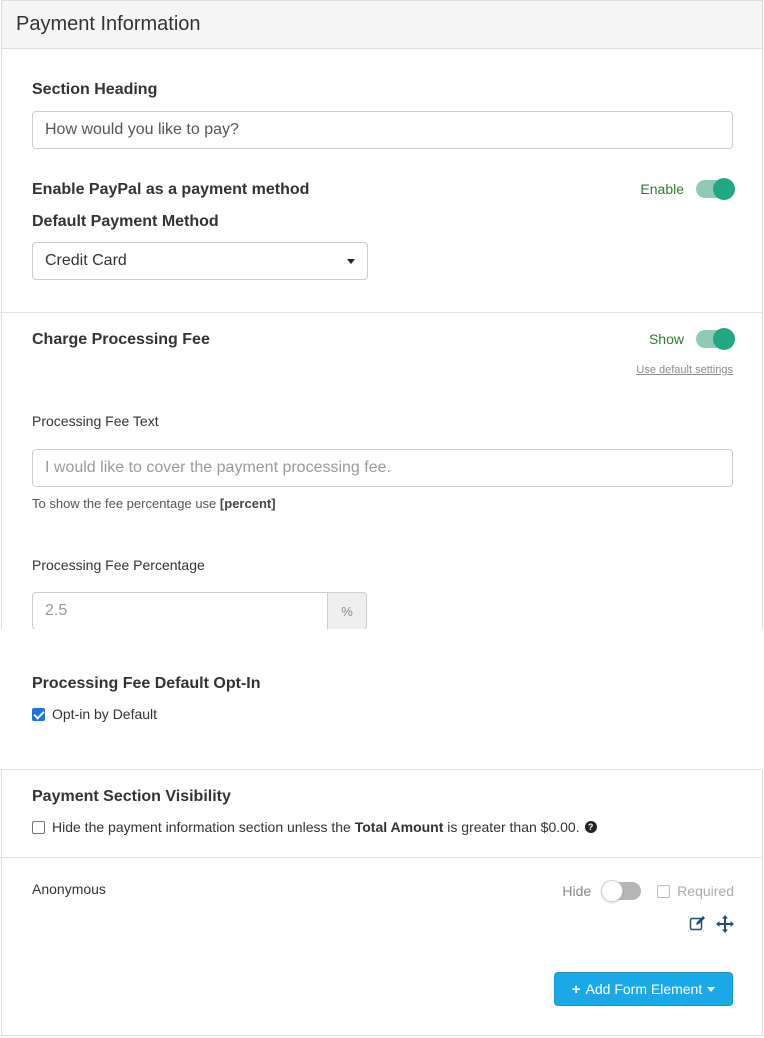  I want to click on processing-fee-percentage-input, so click(180, 611).